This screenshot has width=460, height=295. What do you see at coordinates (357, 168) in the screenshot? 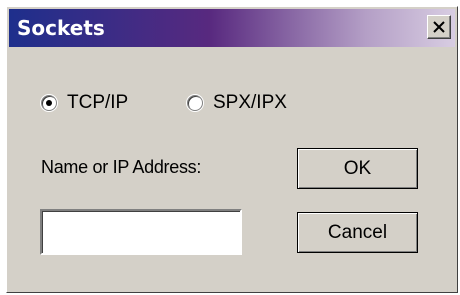
I see `ok-button: OK` at bounding box center [357, 168].